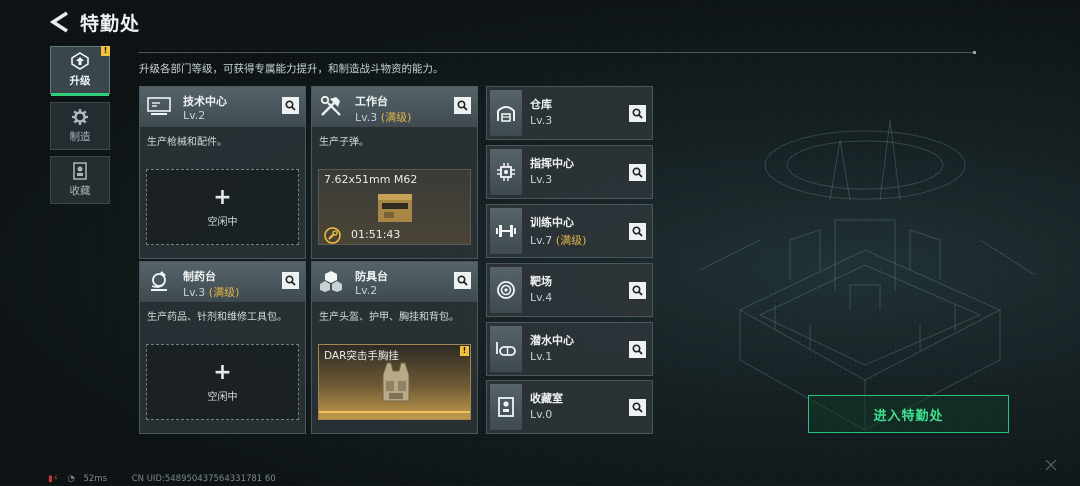  What do you see at coordinates (908, 414) in the screenshot?
I see `enter-special-ops-button: 进入特勤处` at bounding box center [908, 414].